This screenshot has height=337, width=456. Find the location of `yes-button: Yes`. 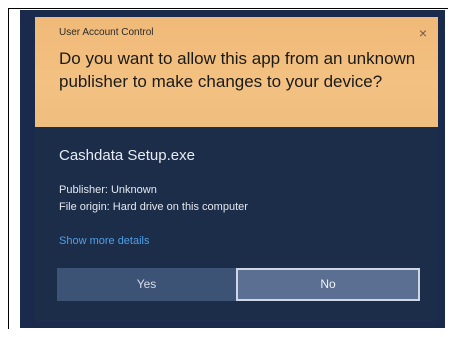

yes-button: Yes is located at coordinates (146, 284).